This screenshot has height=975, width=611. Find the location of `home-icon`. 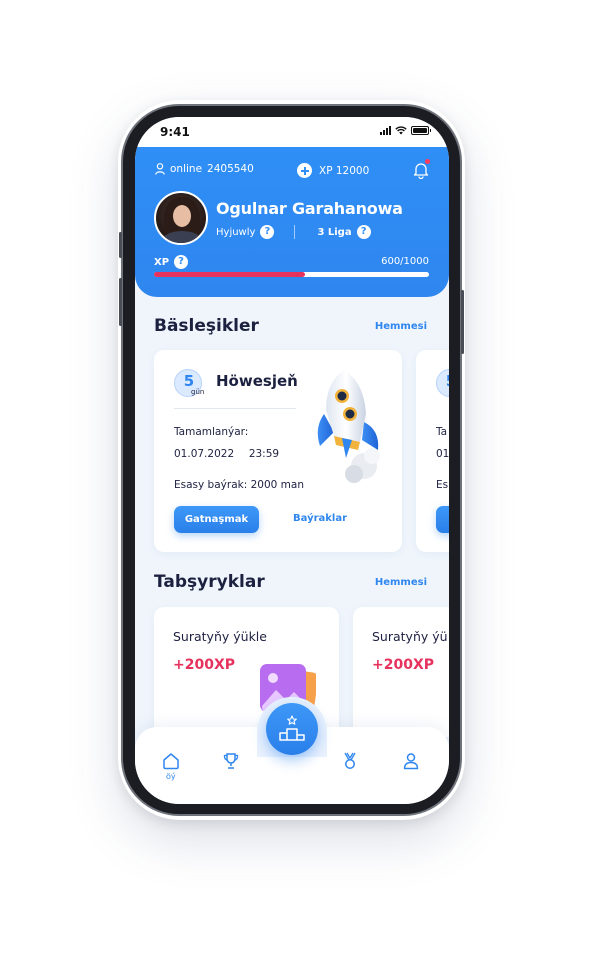

home-icon is located at coordinates (171, 761).